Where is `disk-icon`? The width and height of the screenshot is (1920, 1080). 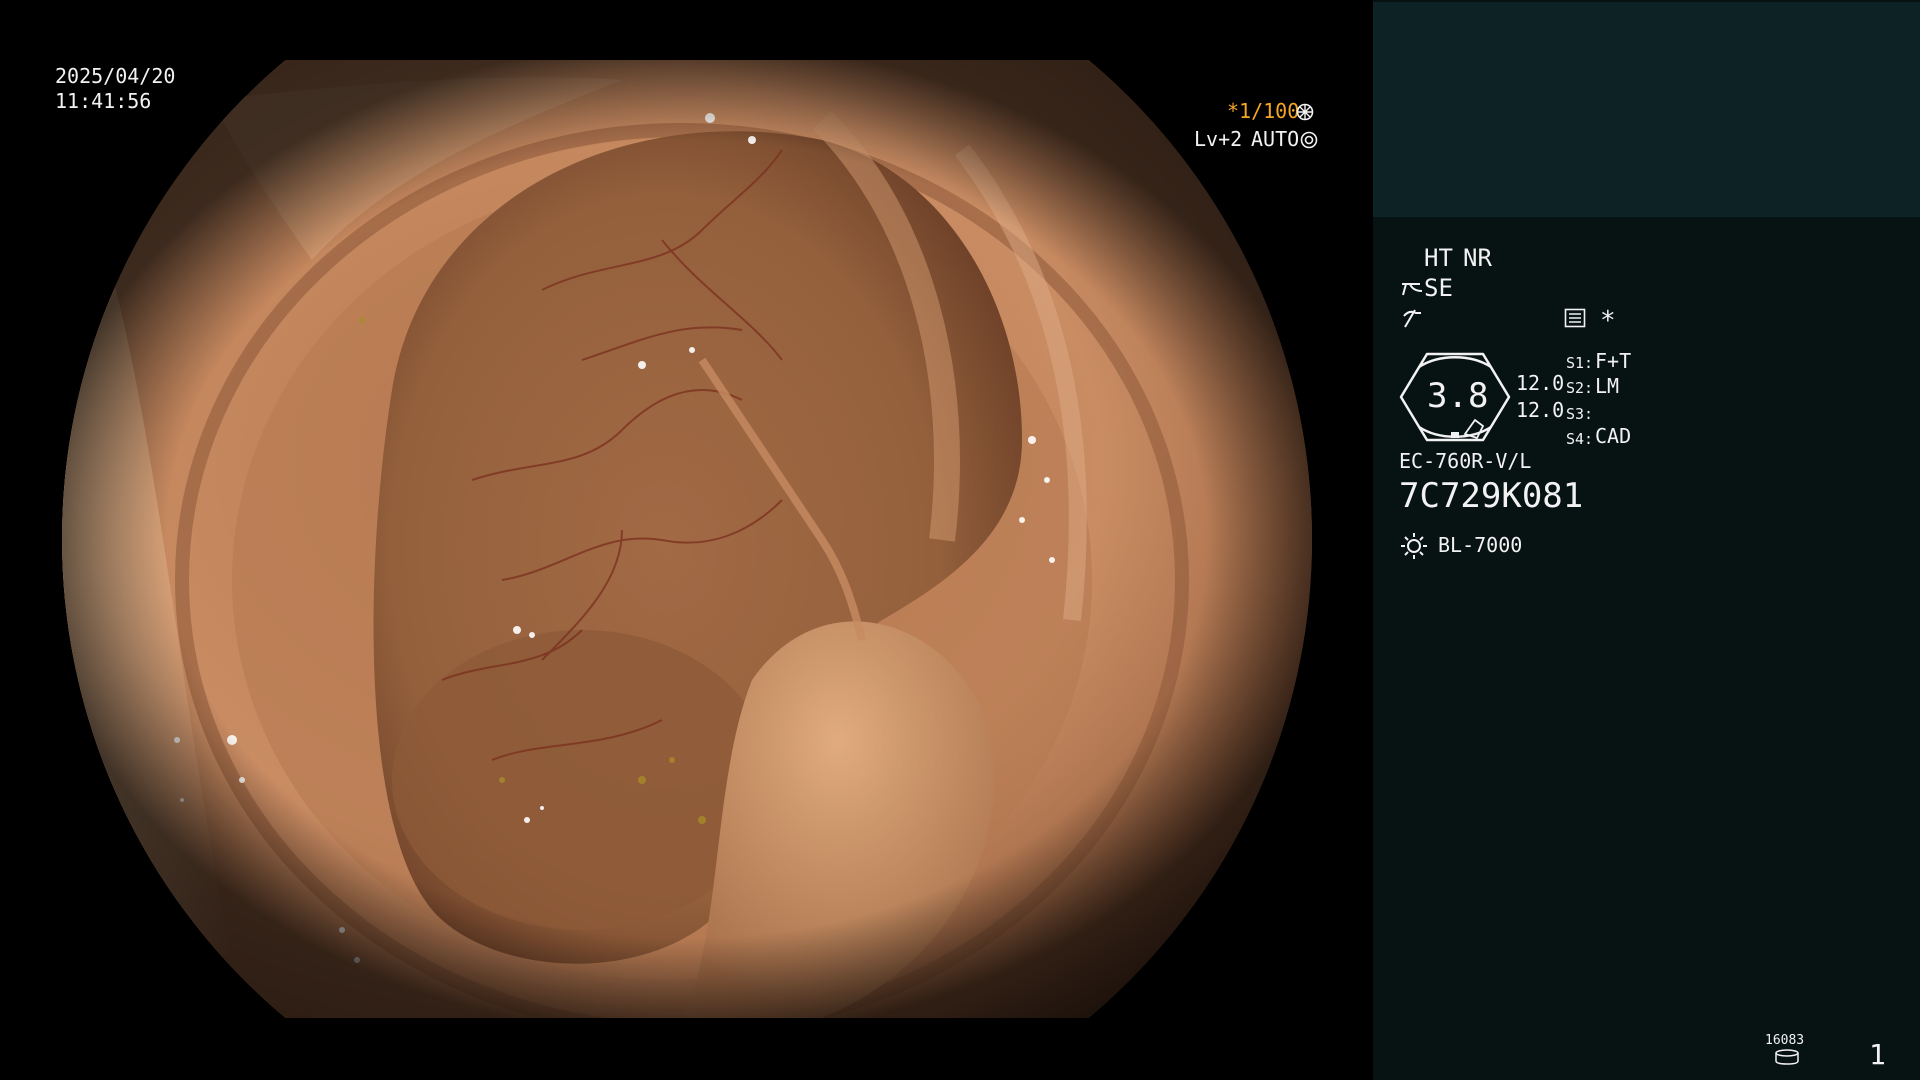 disk-icon is located at coordinates (1787, 1059).